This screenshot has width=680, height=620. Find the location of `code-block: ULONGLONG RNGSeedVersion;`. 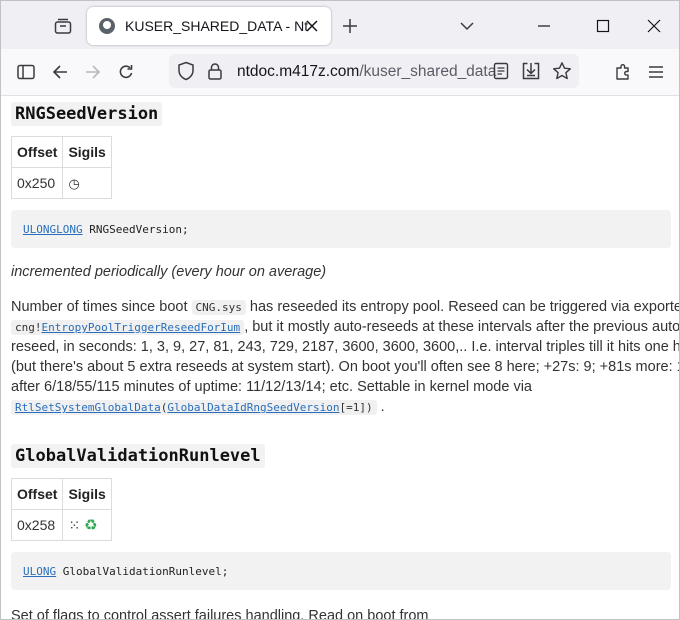

code-block: ULONGLONG RNGSeedVersion; is located at coordinates (341, 229).